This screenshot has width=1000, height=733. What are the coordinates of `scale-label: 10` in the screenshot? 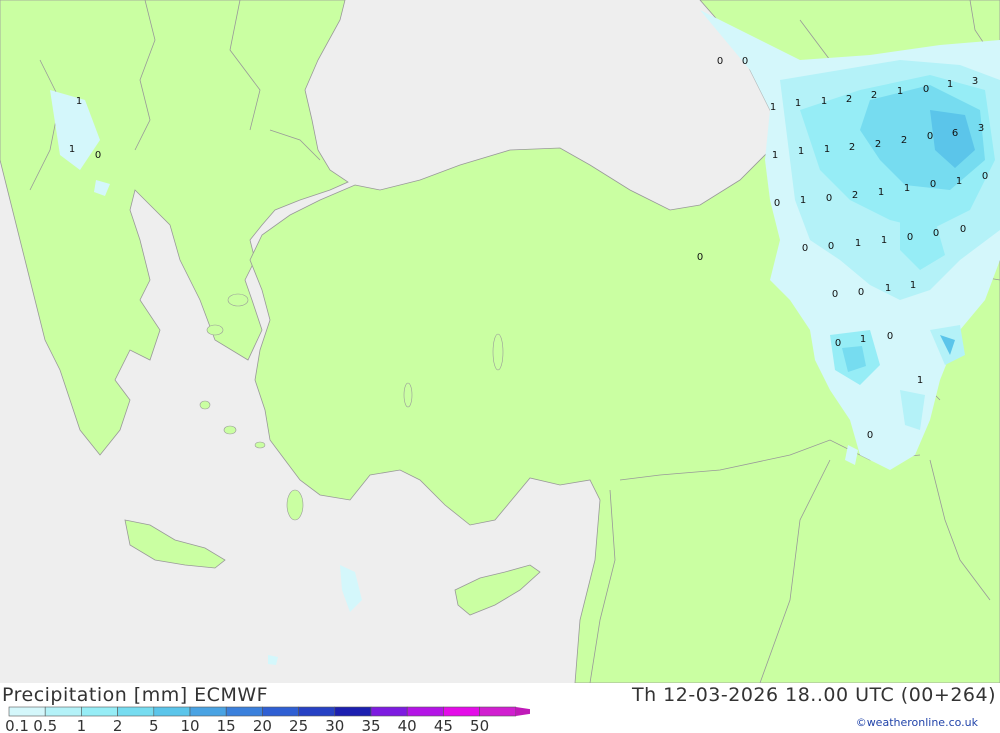 It's located at (189, 725).